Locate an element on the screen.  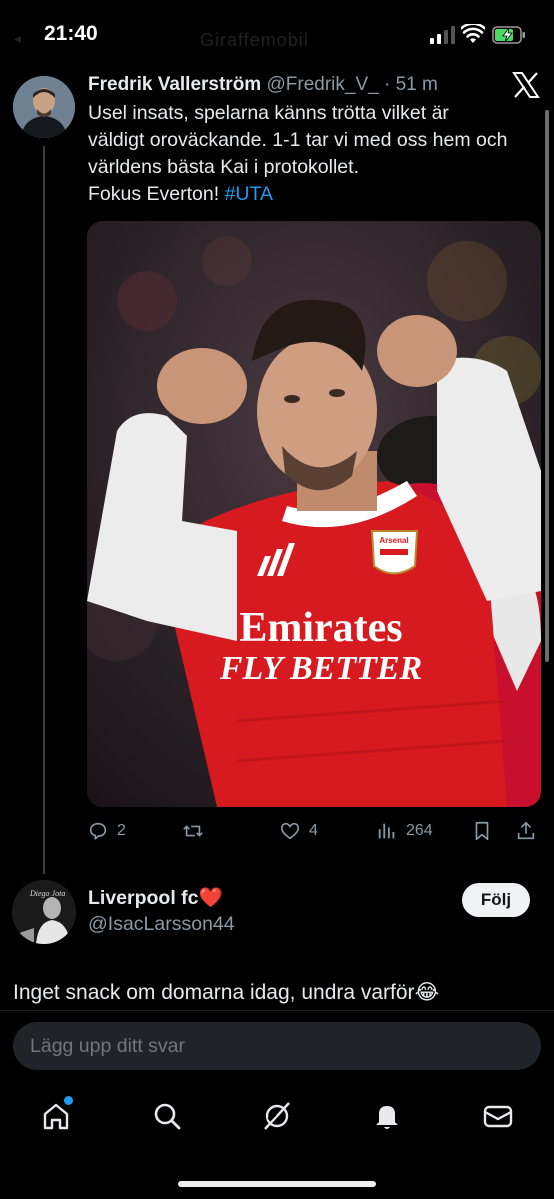
ghost-title: Giraffemobil is located at coordinates (254, 40).